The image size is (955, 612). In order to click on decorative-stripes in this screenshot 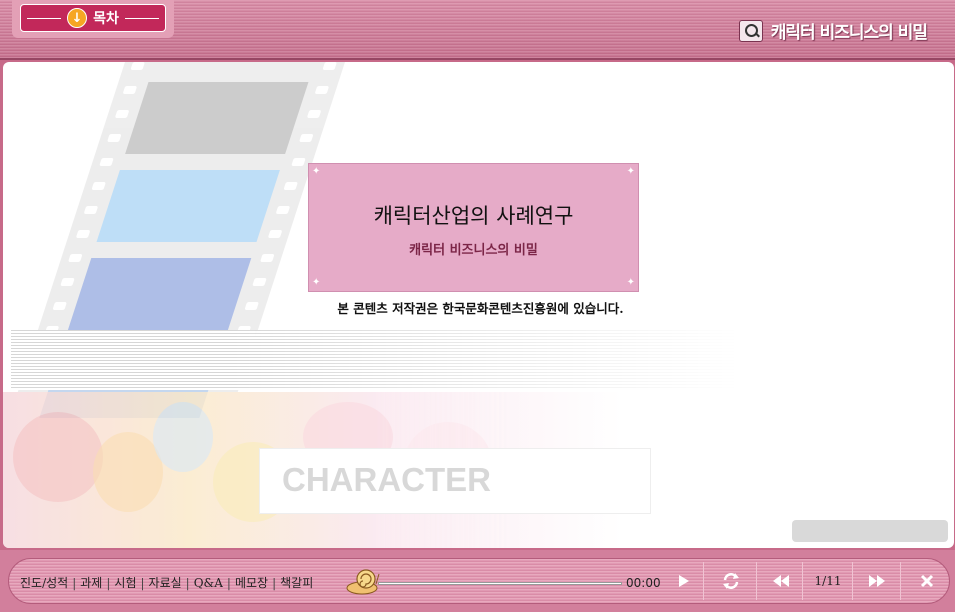, I will do `click(376, 360)`.